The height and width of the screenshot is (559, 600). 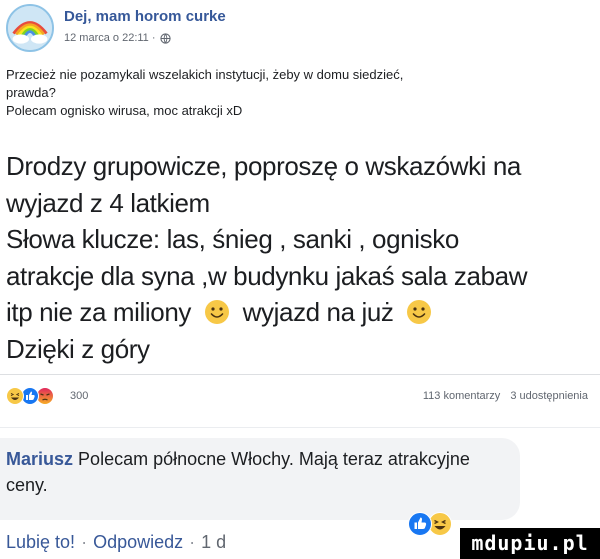 I want to click on like-comment-link: Lubię to!, so click(x=40, y=542).